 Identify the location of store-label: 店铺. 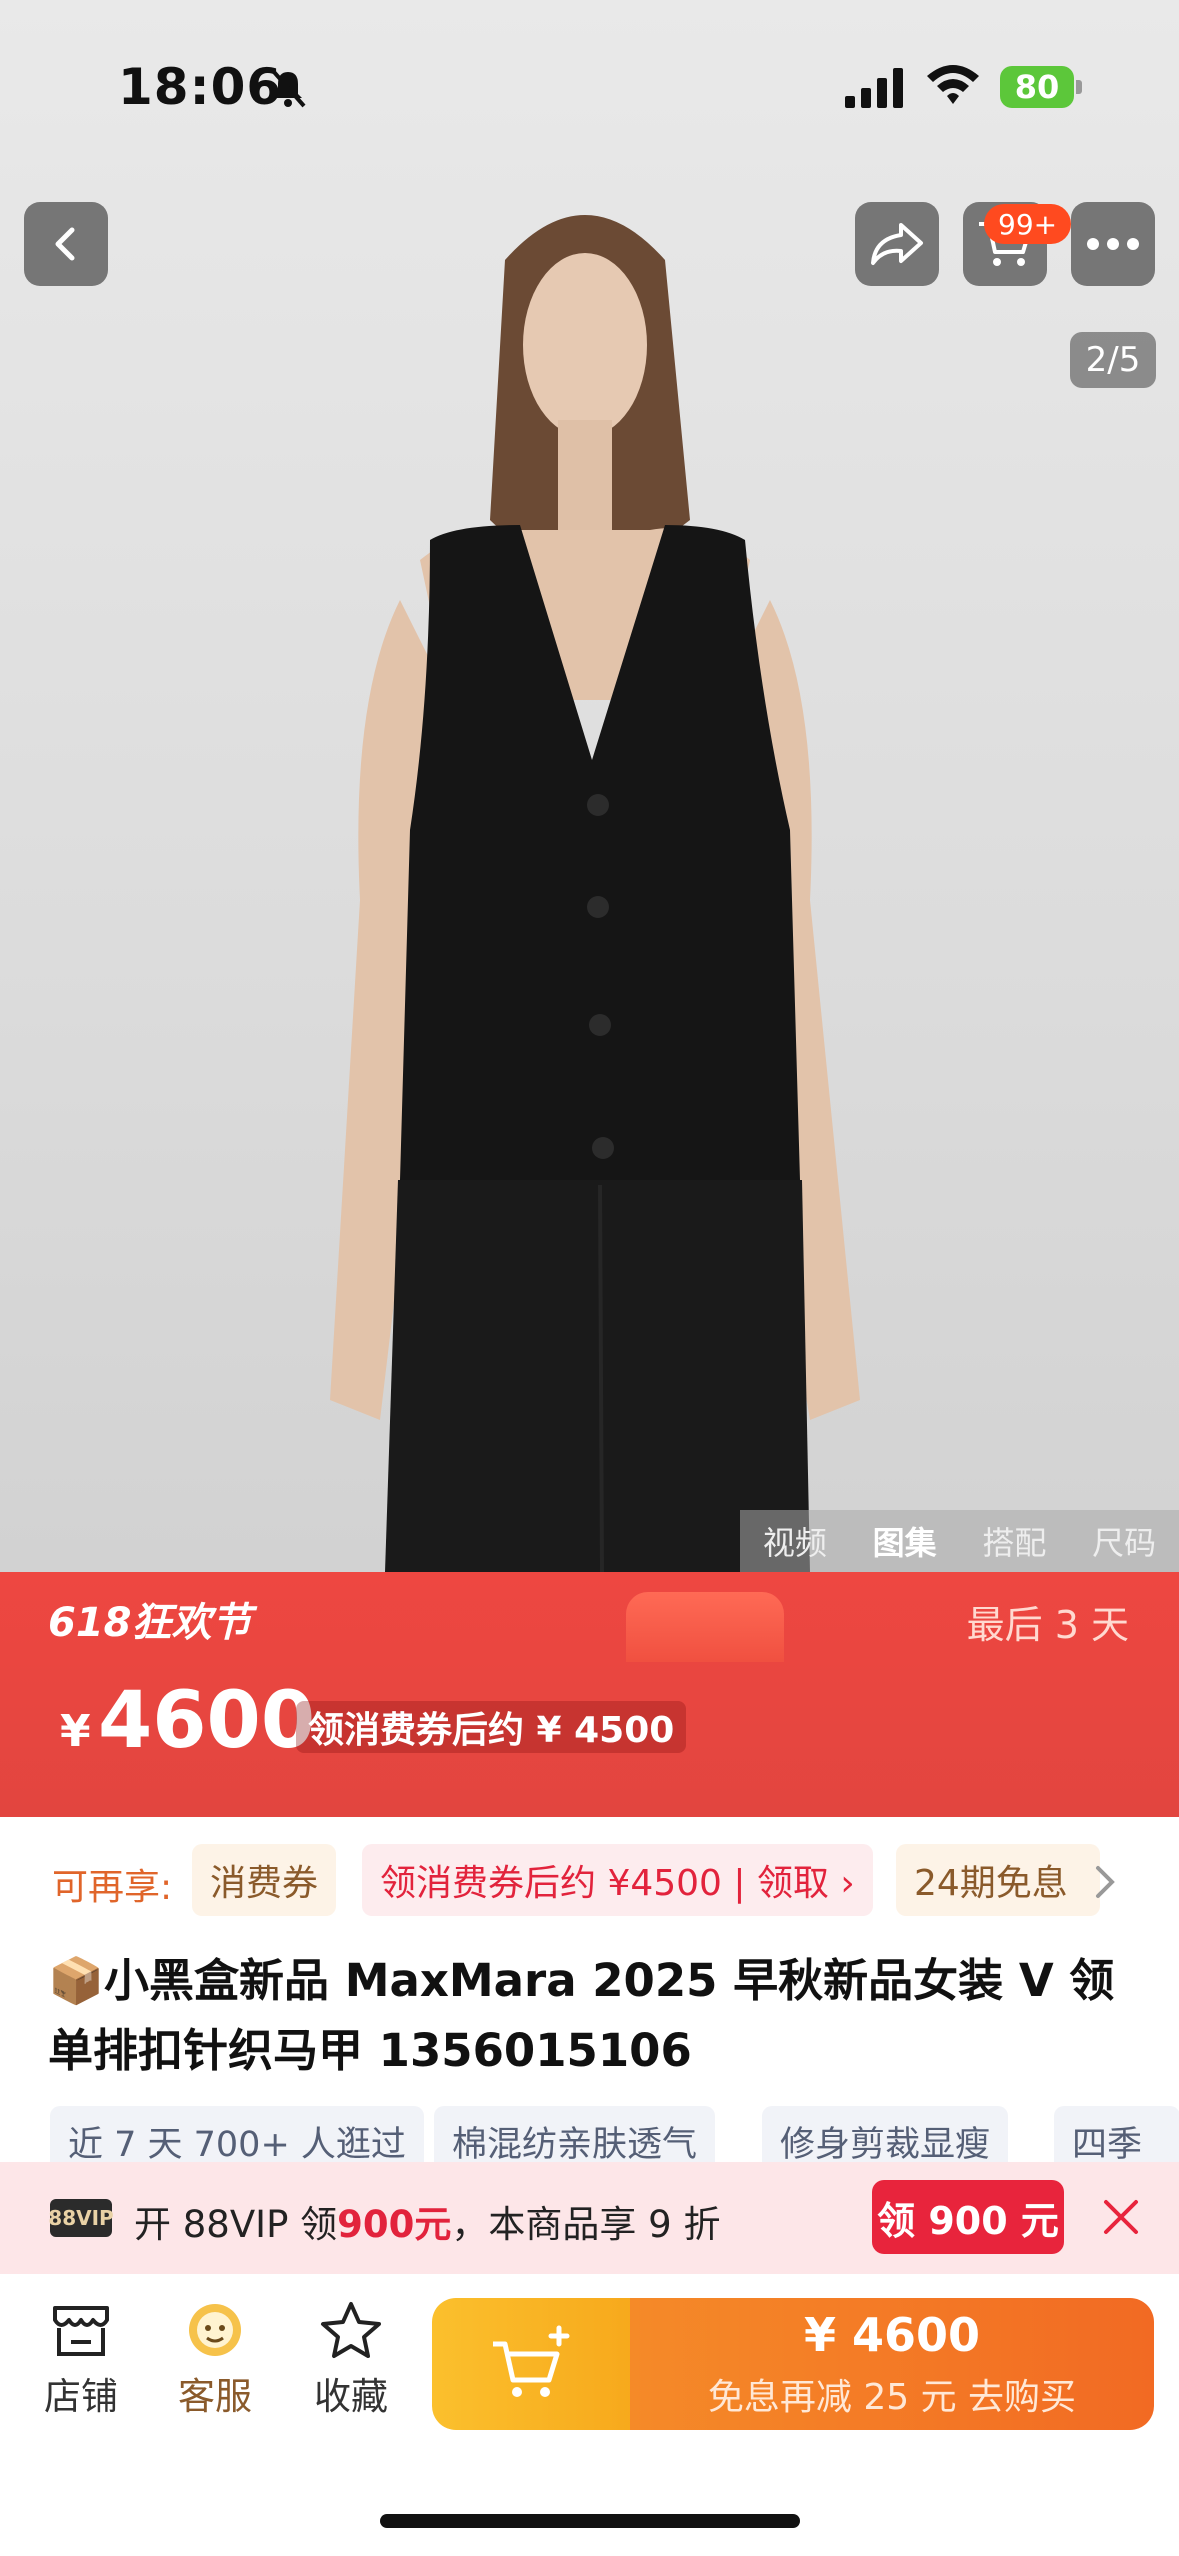
(81, 2396).